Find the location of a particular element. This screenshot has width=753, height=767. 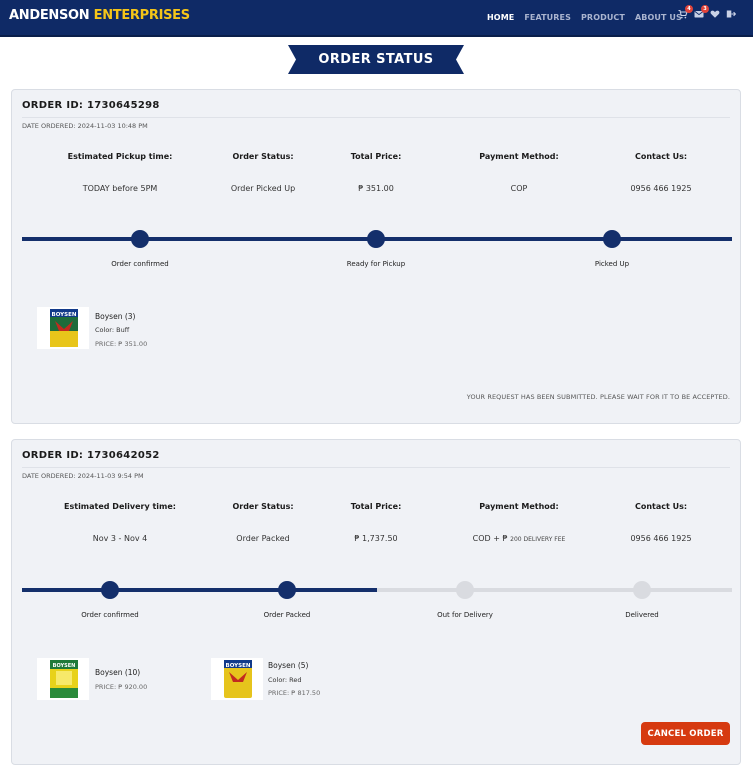

payment-value: COD + ₱ is located at coordinates (490, 538).